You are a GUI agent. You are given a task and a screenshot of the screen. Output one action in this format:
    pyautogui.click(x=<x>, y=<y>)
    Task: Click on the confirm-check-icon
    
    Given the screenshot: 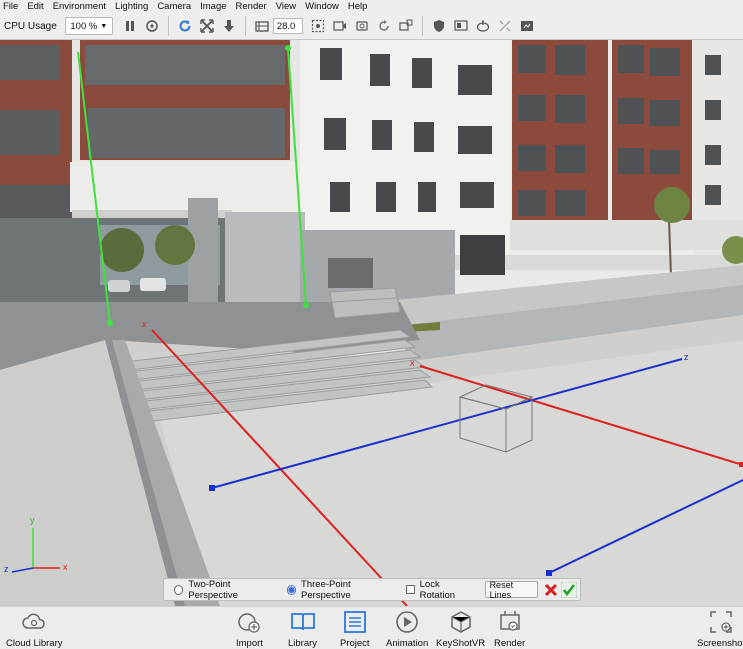 What is the action you would take?
    pyautogui.click(x=569, y=589)
    